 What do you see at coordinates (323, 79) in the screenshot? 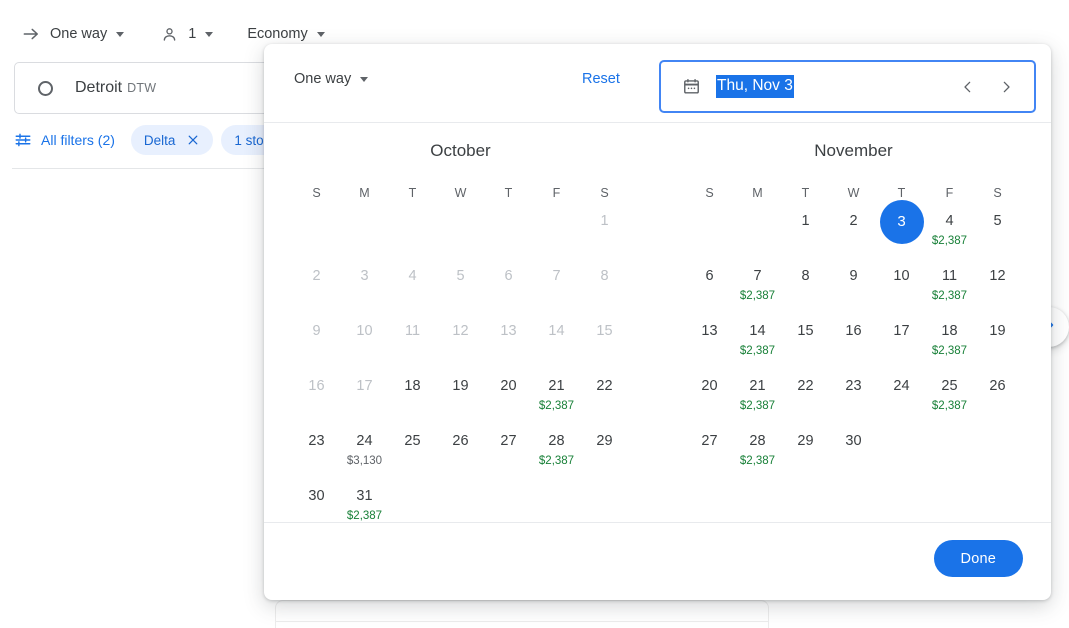
I see `dialog-trip-type-label: One way` at bounding box center [323, 79].